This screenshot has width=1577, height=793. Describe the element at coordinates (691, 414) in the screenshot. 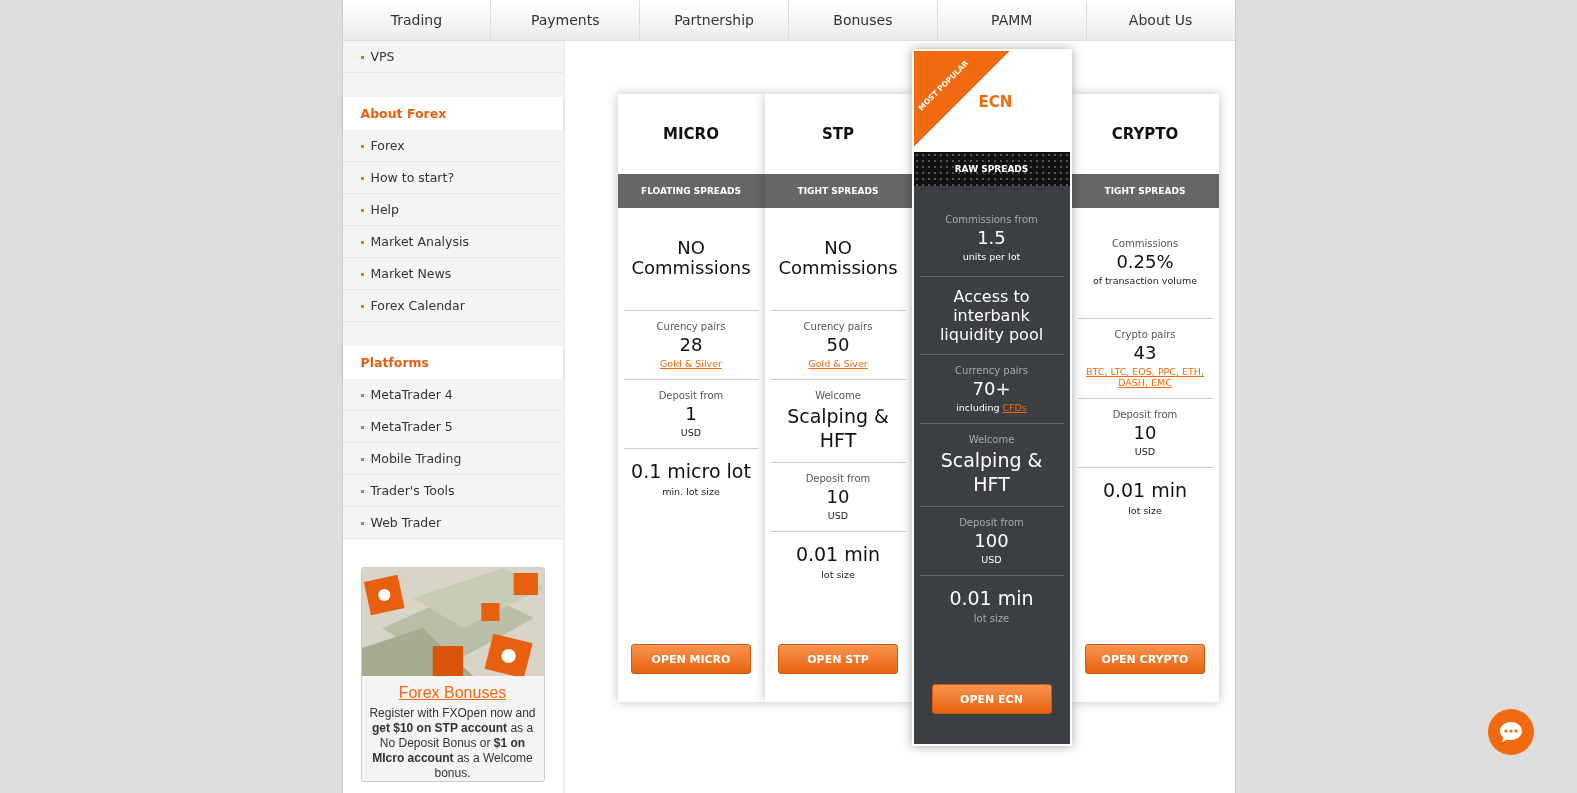

I see `field-value: 1` at that location.